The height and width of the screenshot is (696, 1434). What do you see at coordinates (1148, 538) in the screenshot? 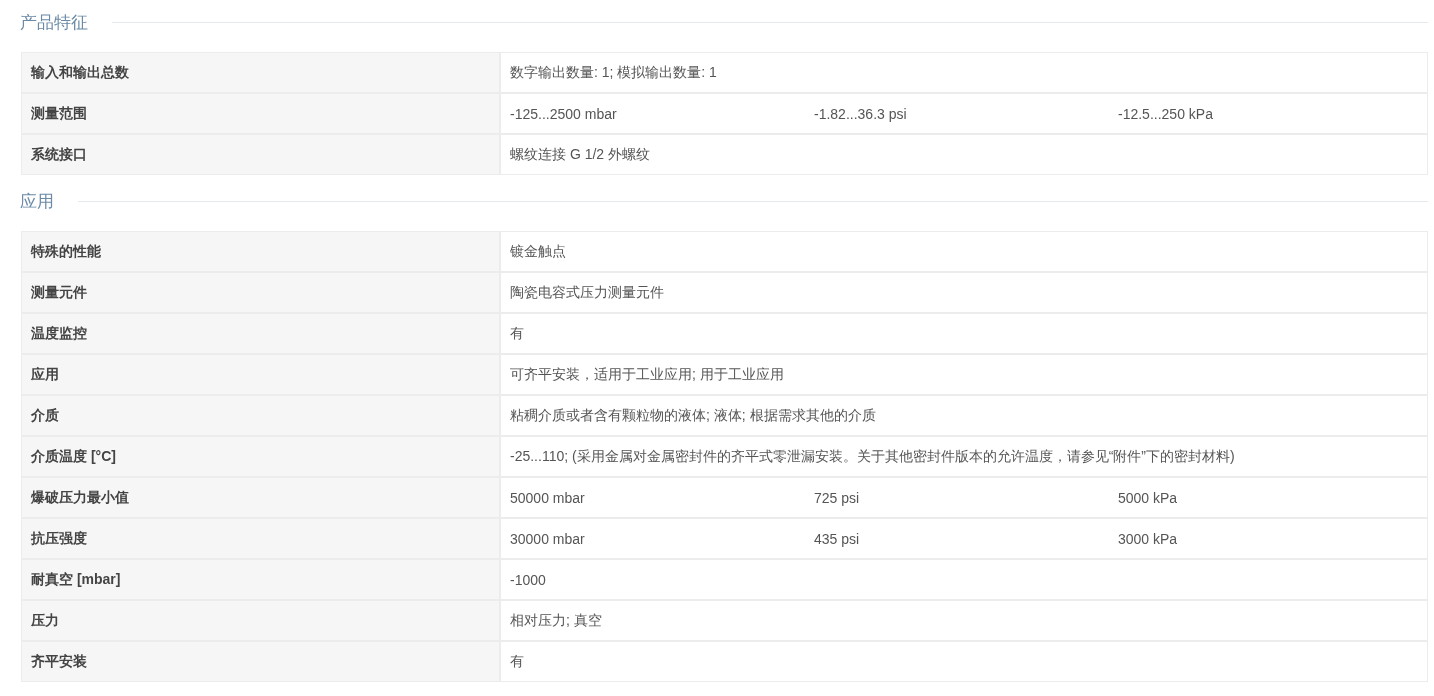
I see `spec-value: 3000 kPa` at bounding box center [1148, 538].